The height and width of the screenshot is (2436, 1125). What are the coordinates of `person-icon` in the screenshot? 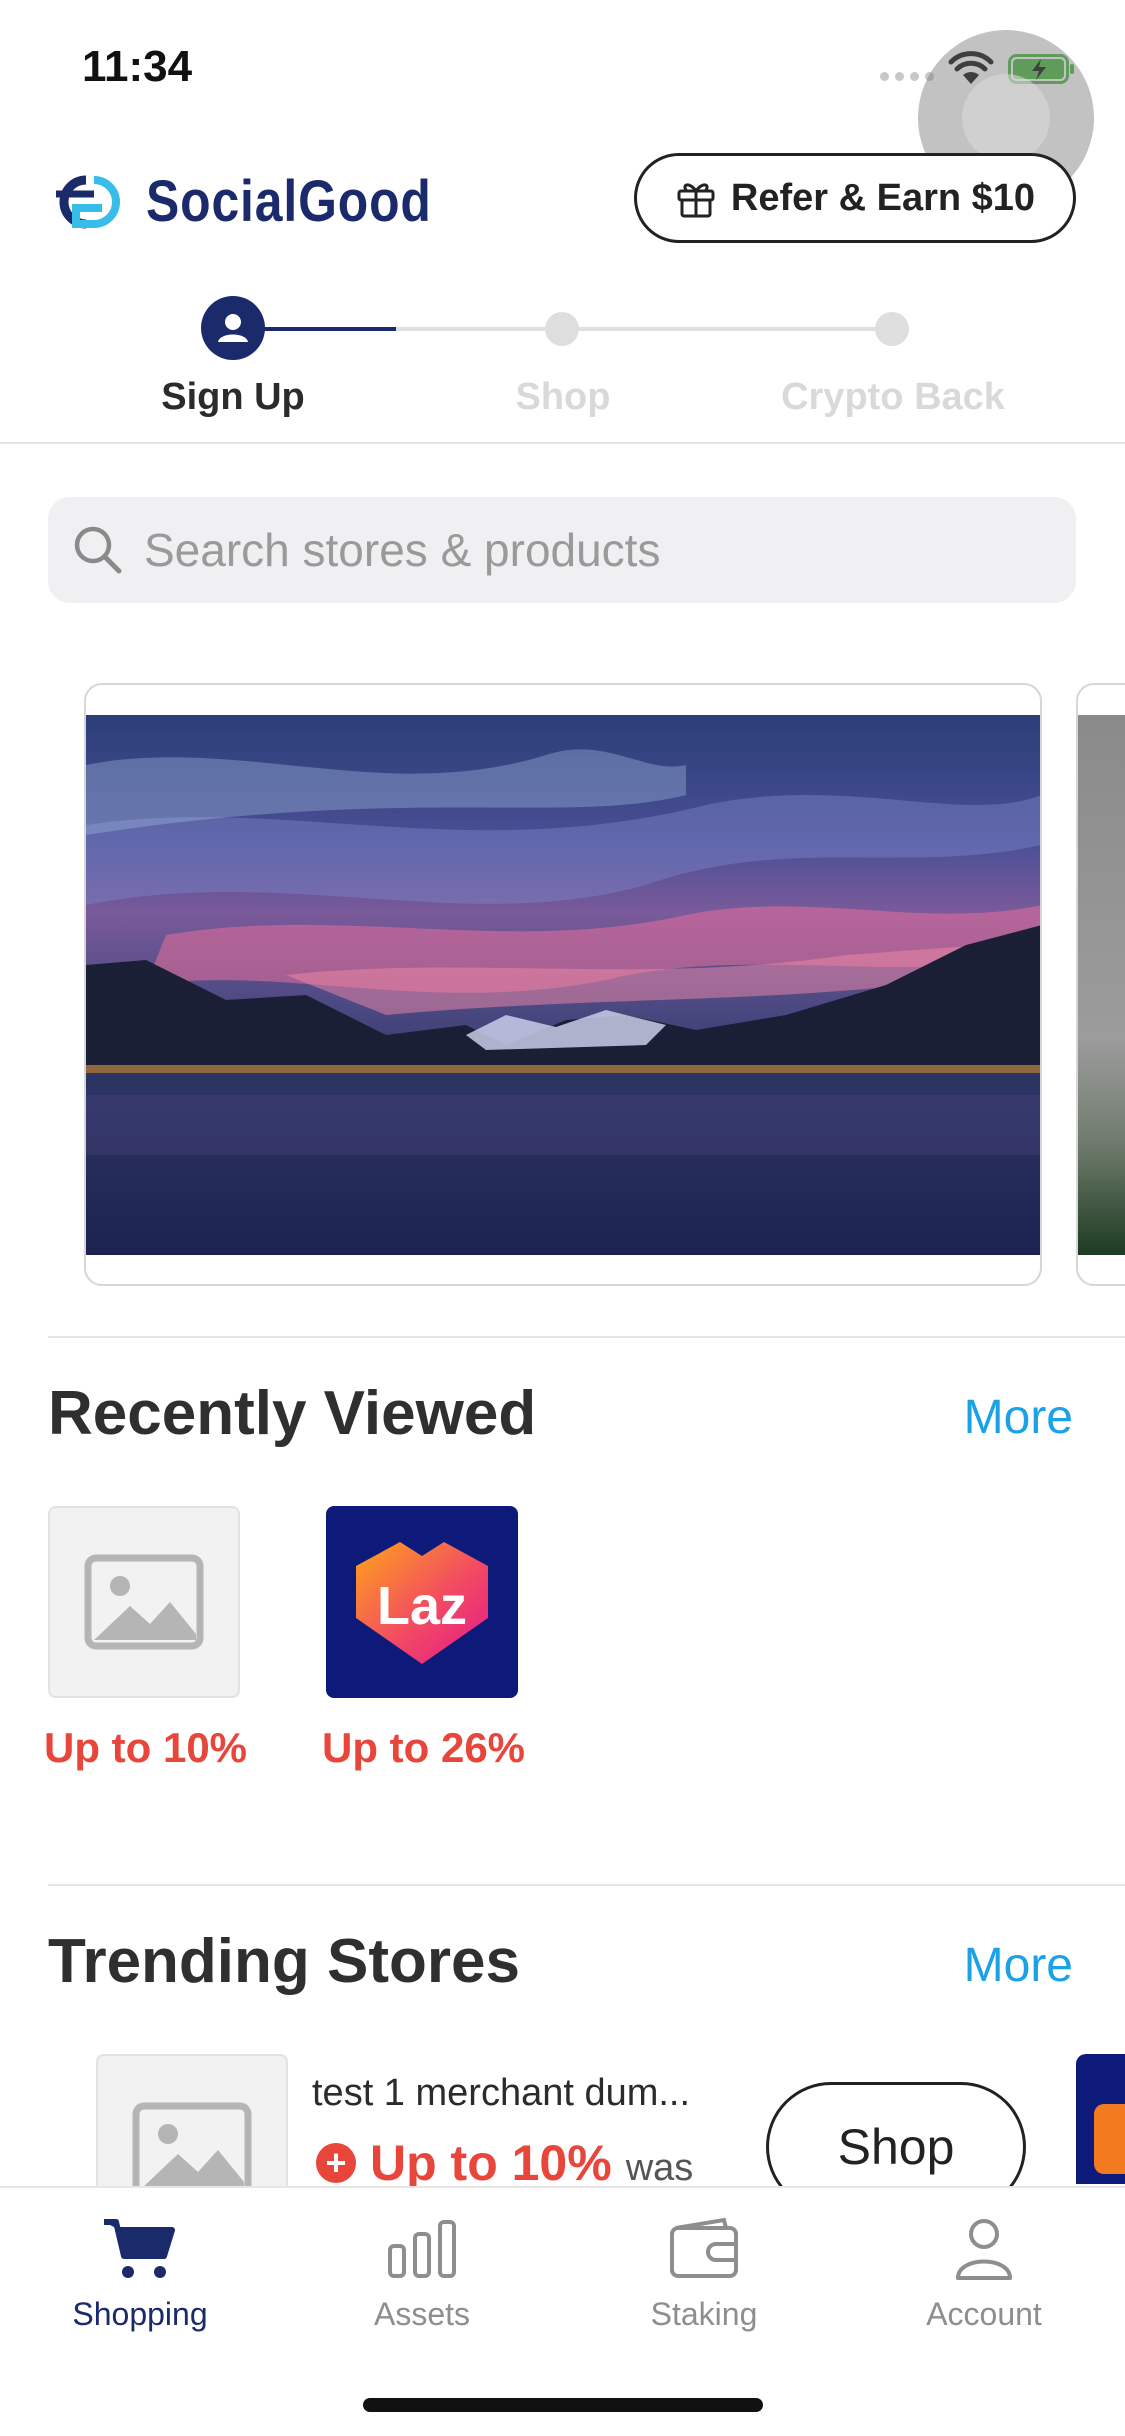 It's located at (984, 2249).